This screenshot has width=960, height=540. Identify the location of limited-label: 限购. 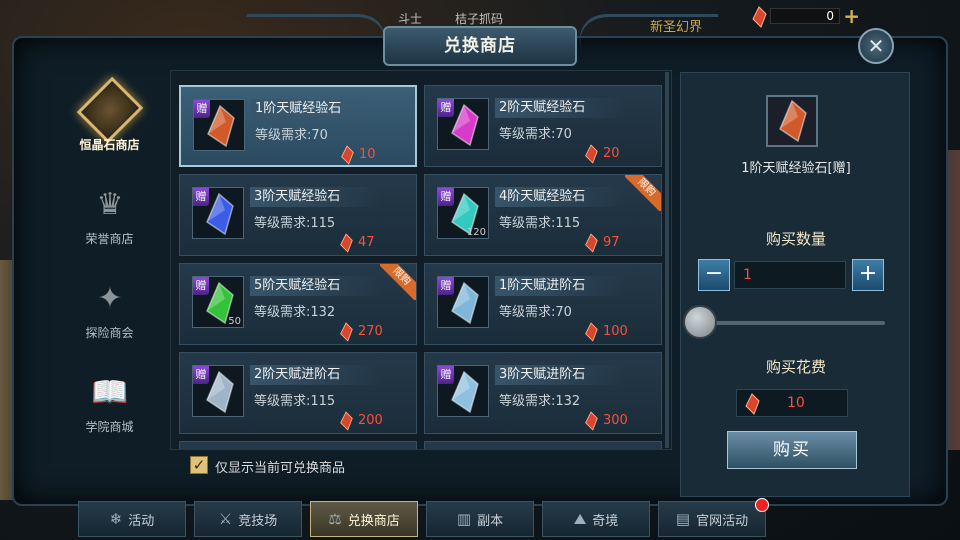
(643, 193).